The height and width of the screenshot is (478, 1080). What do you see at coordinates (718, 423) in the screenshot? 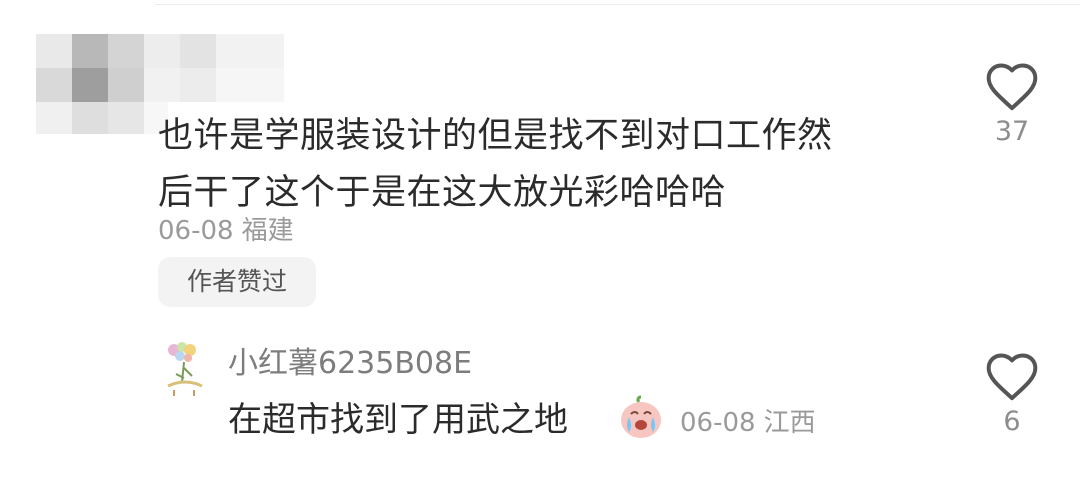
I see `reply-date: 06-08` at bounding box center [718, 423].